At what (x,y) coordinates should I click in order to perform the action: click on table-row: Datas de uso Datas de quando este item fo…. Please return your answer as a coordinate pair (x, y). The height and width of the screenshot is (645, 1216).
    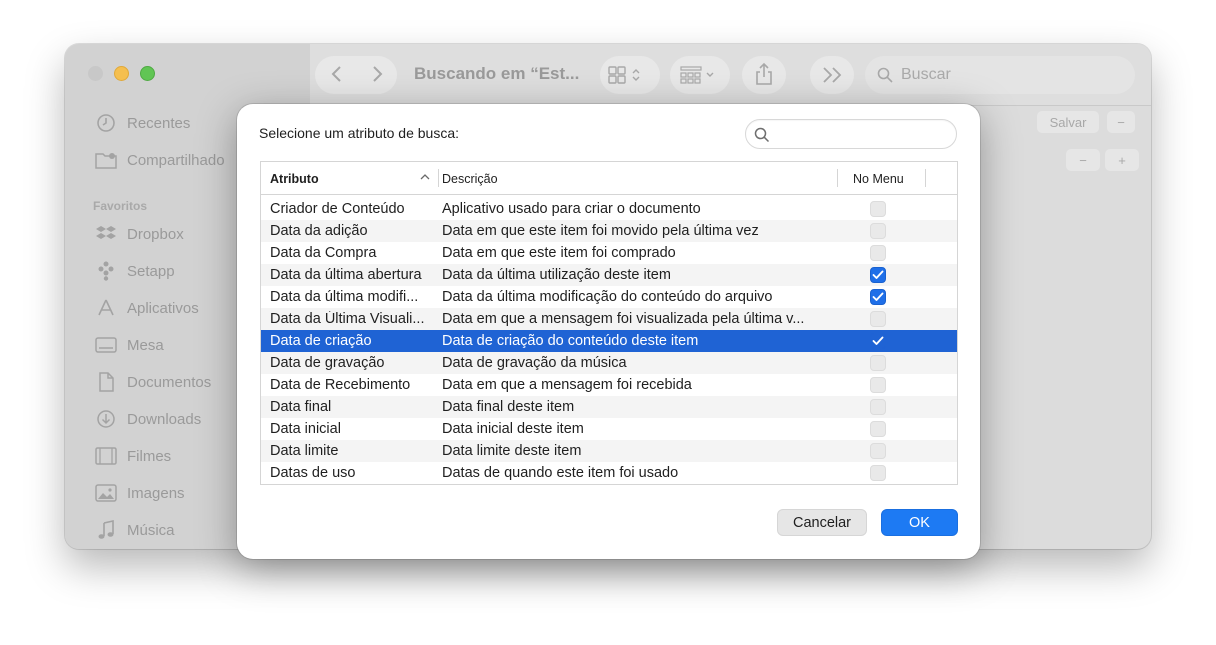
    Looking at the image, I should click on (609, 473).